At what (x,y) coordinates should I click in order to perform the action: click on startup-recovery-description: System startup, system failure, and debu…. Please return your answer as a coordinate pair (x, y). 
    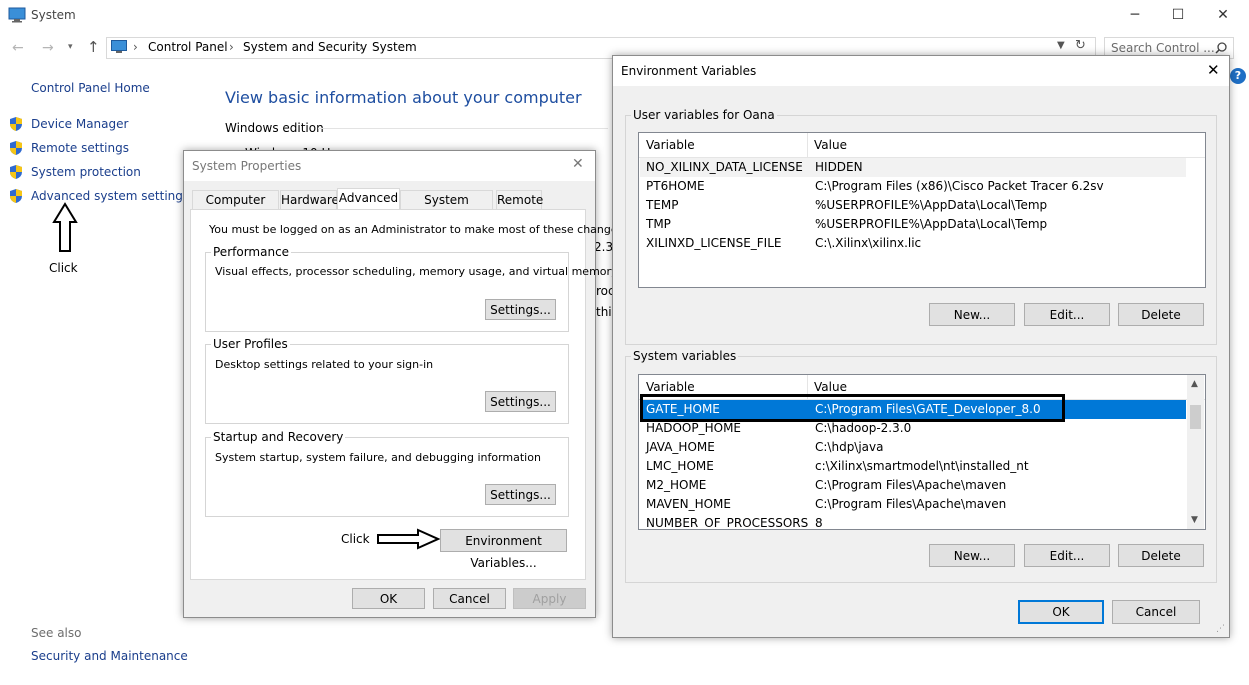
    Looking at the image, I should click on (378, 457).